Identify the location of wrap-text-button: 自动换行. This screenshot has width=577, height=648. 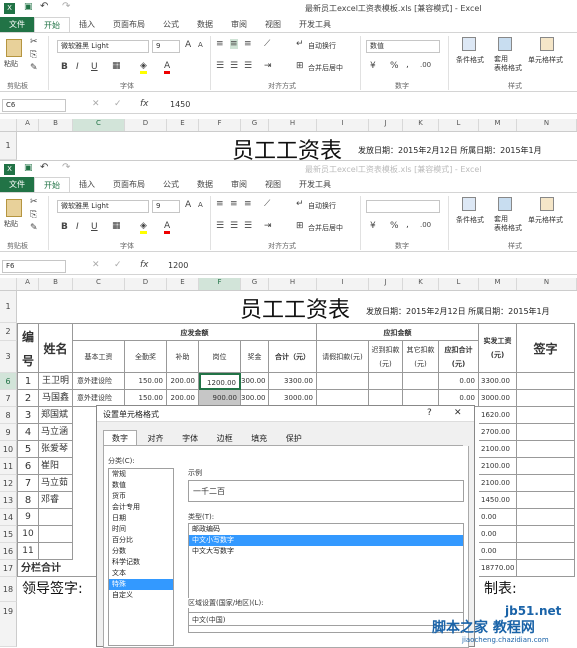
(322, 46).